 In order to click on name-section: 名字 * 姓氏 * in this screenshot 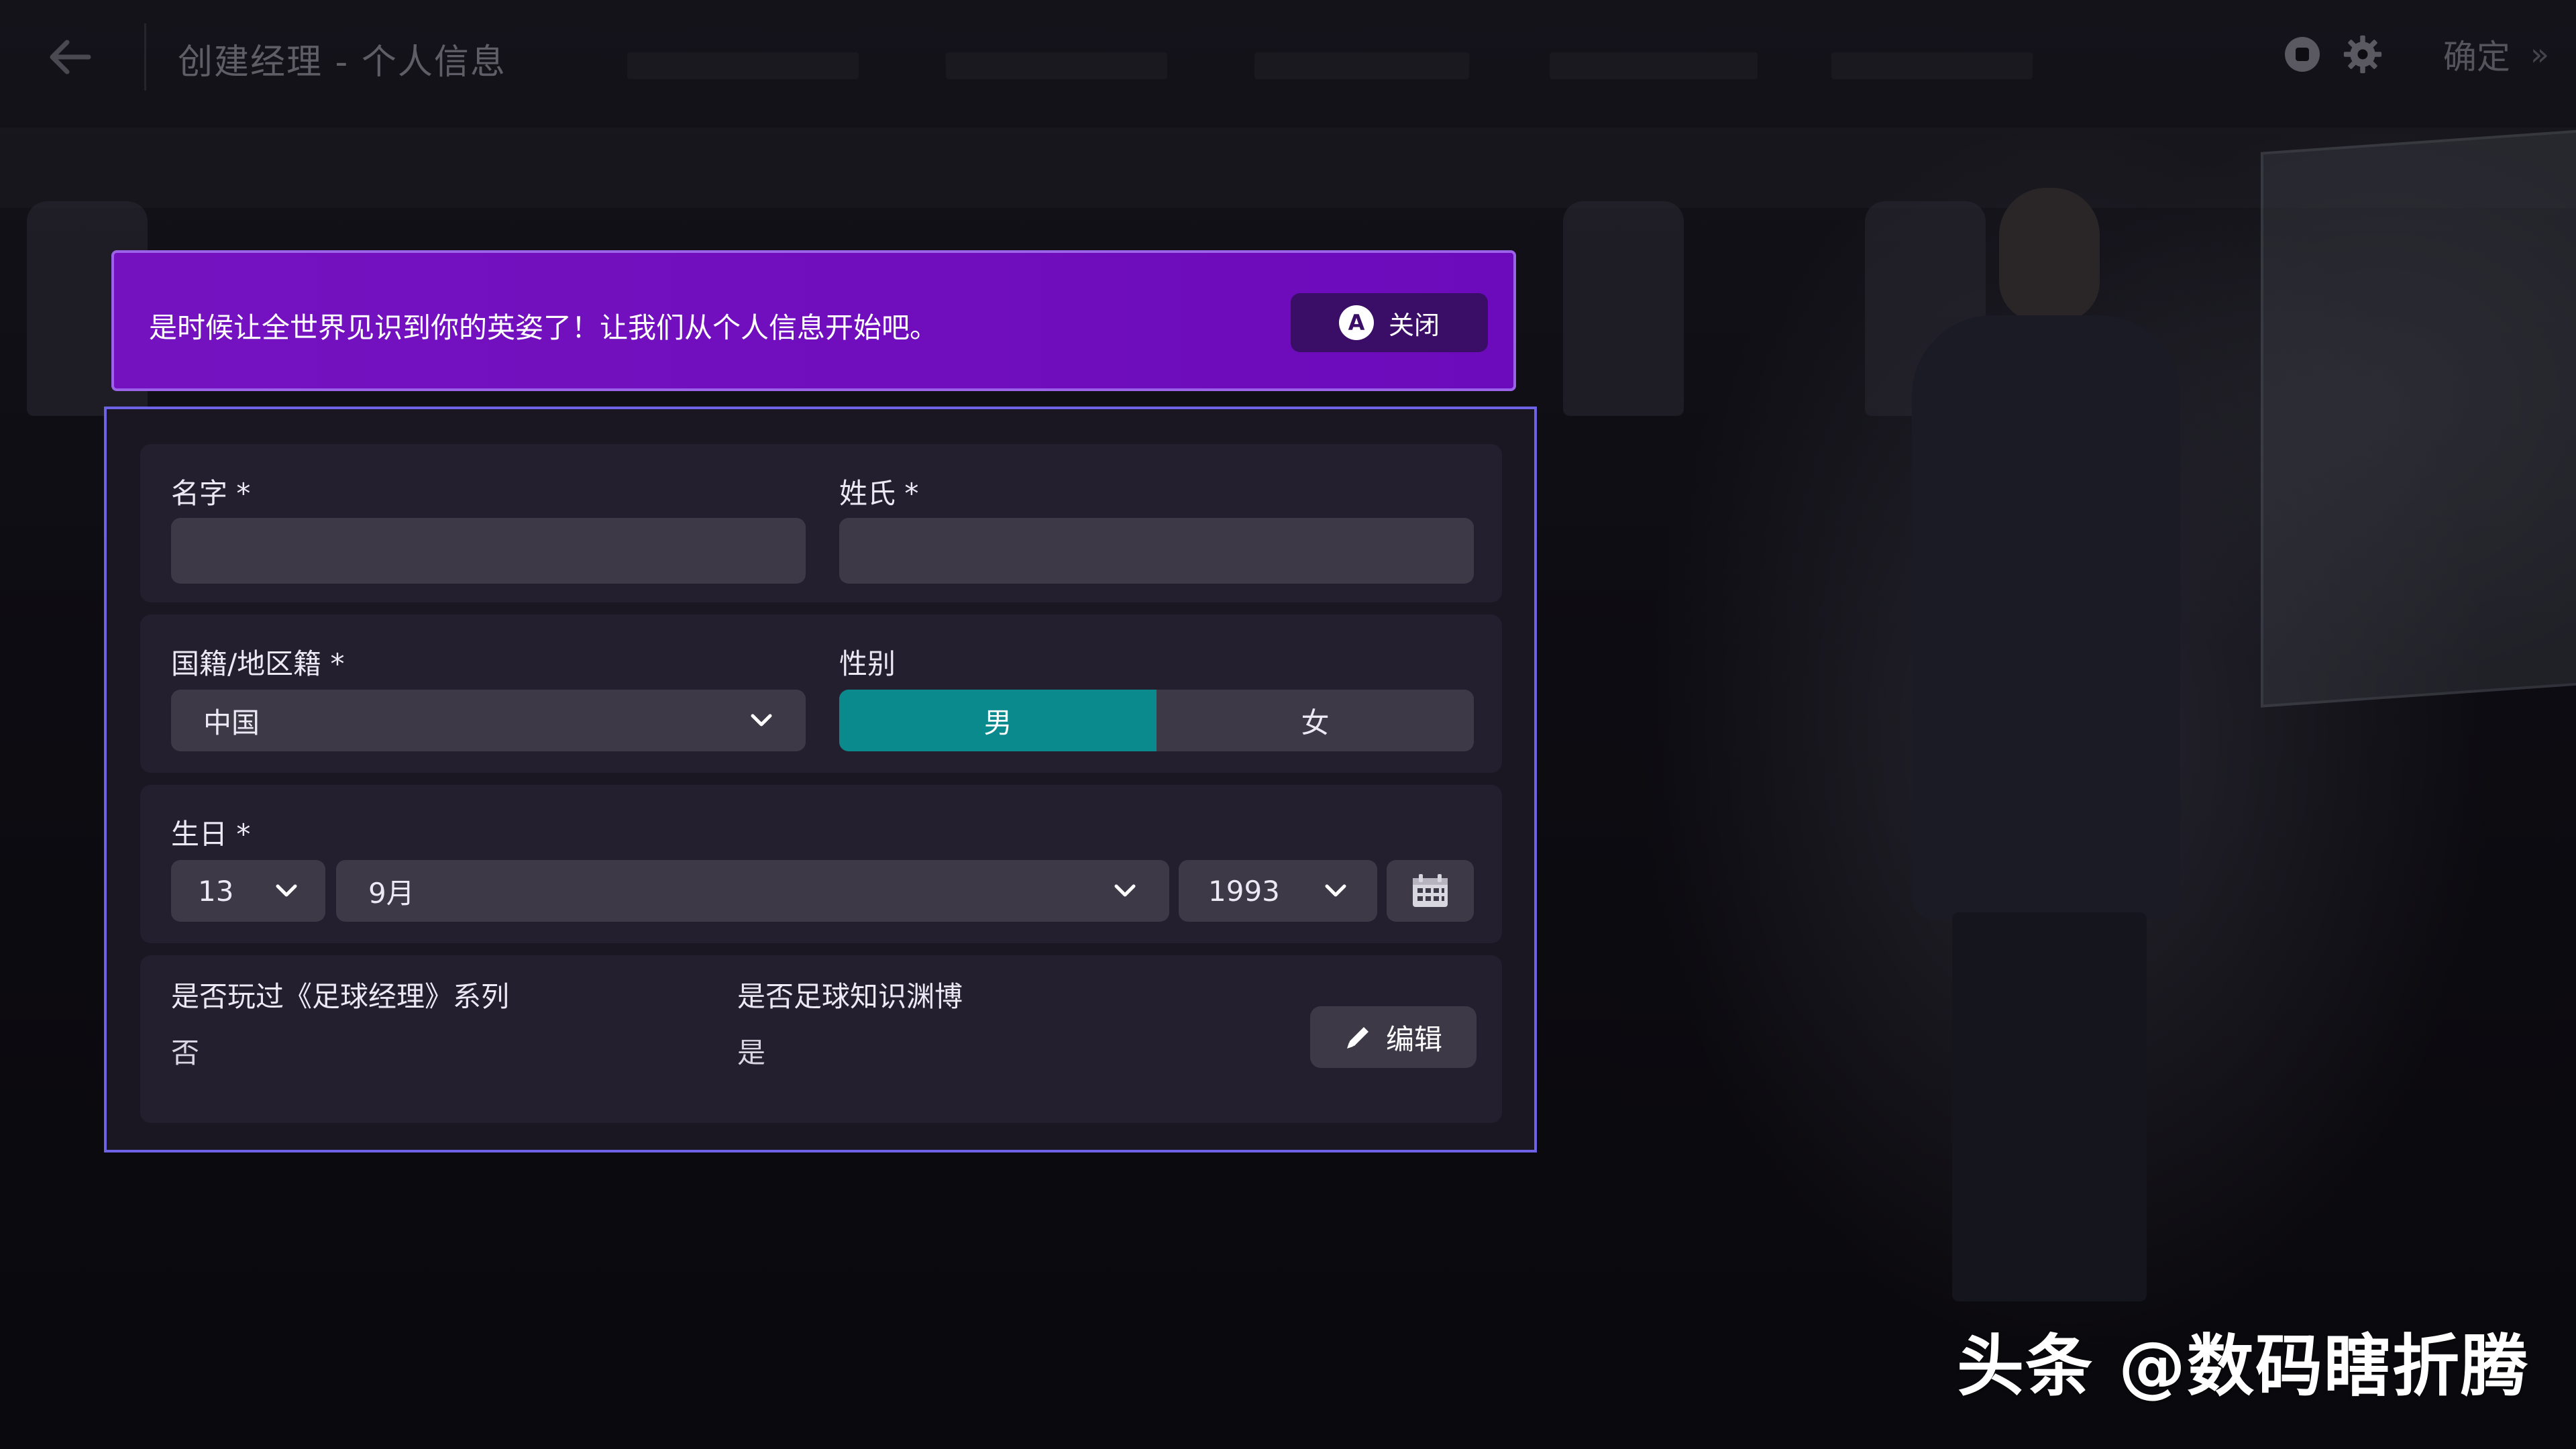, I will do `click(821, 523)`.